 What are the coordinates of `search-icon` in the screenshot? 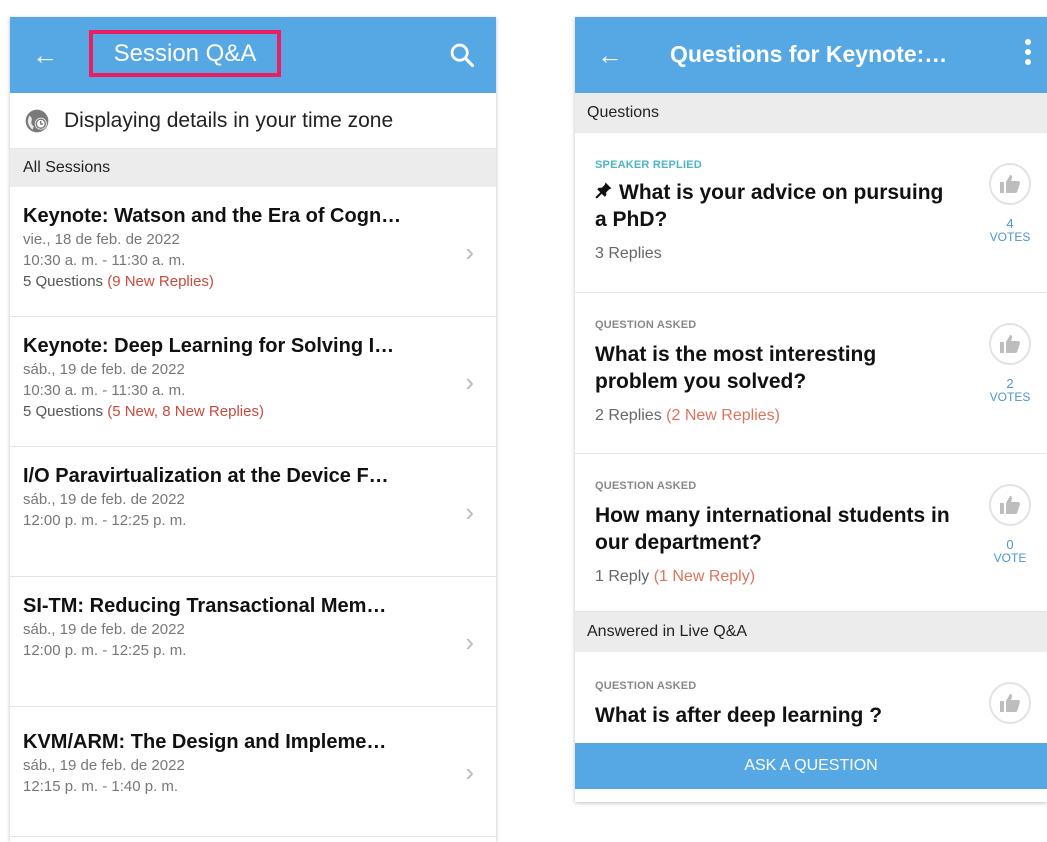 It's located at (462, 55).